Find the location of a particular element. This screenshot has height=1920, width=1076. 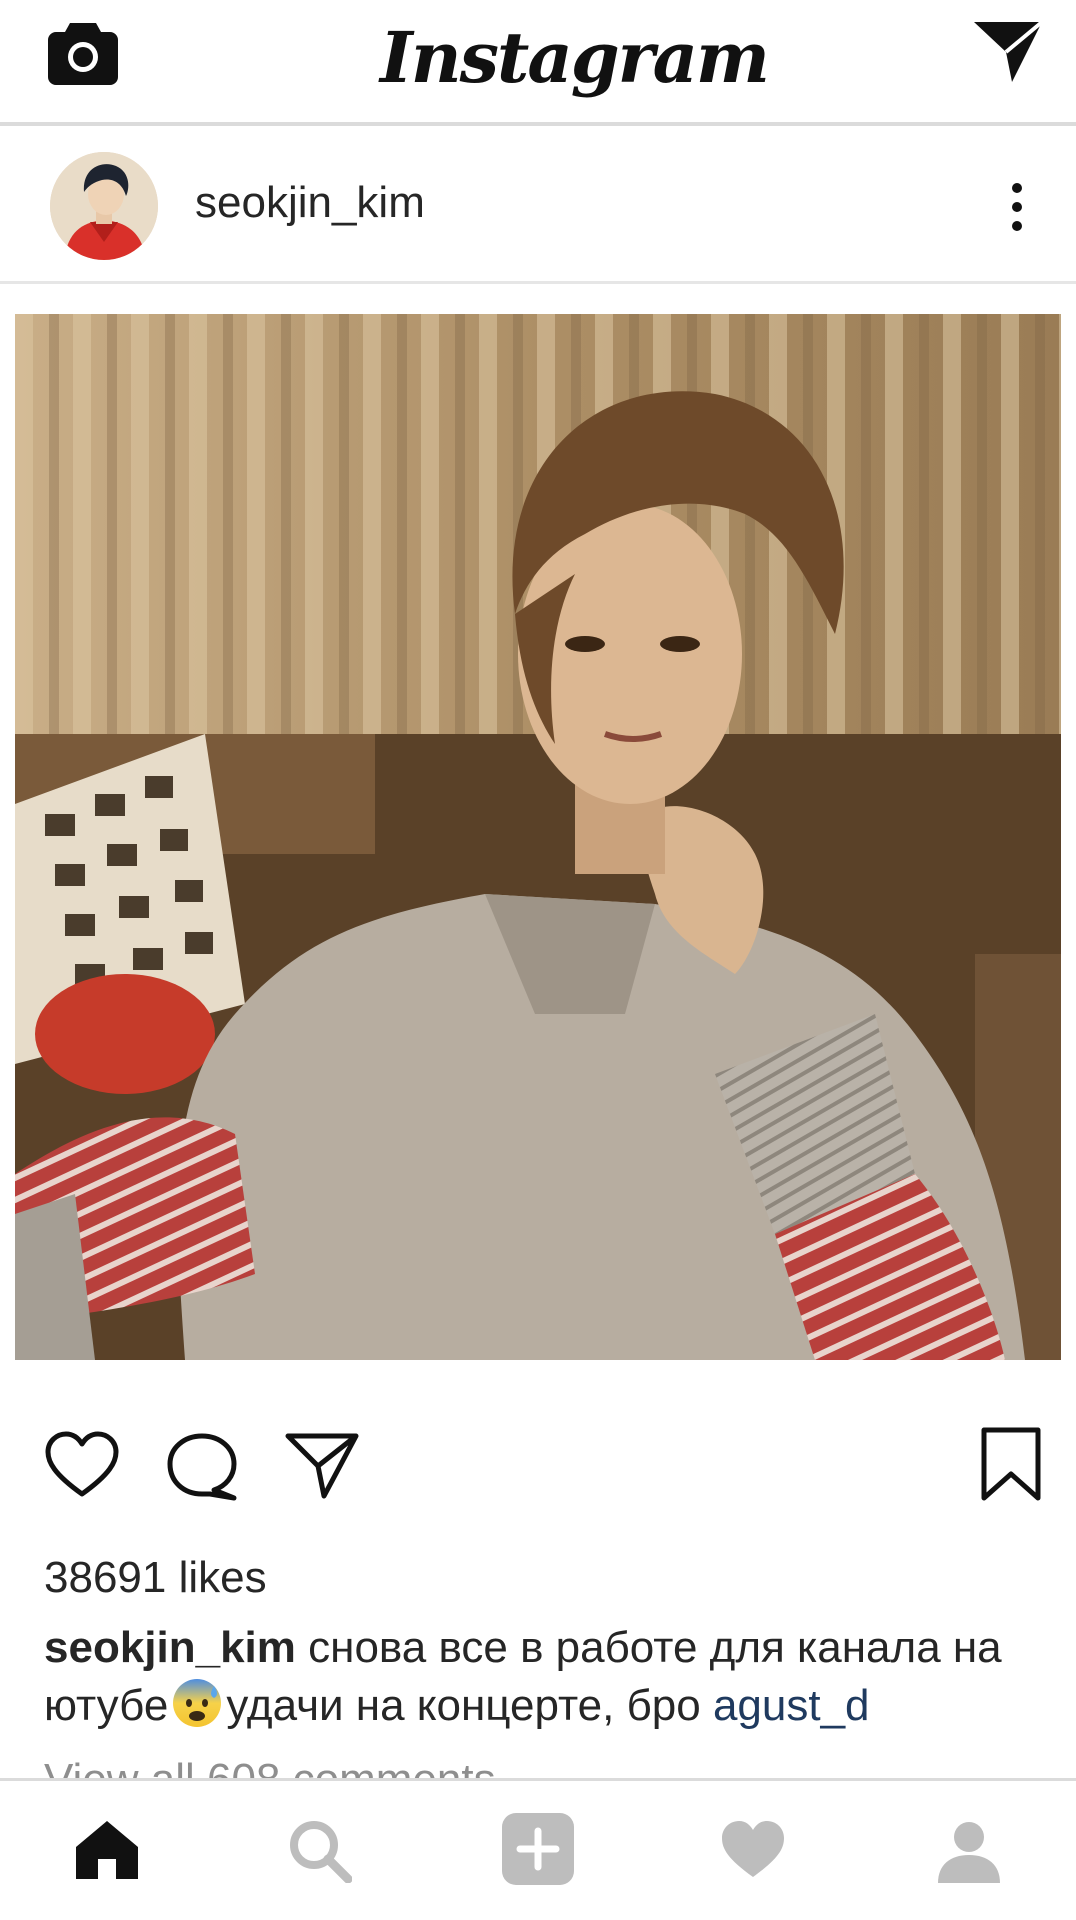

direct-message-icon is located at coordinates (1008, 51).